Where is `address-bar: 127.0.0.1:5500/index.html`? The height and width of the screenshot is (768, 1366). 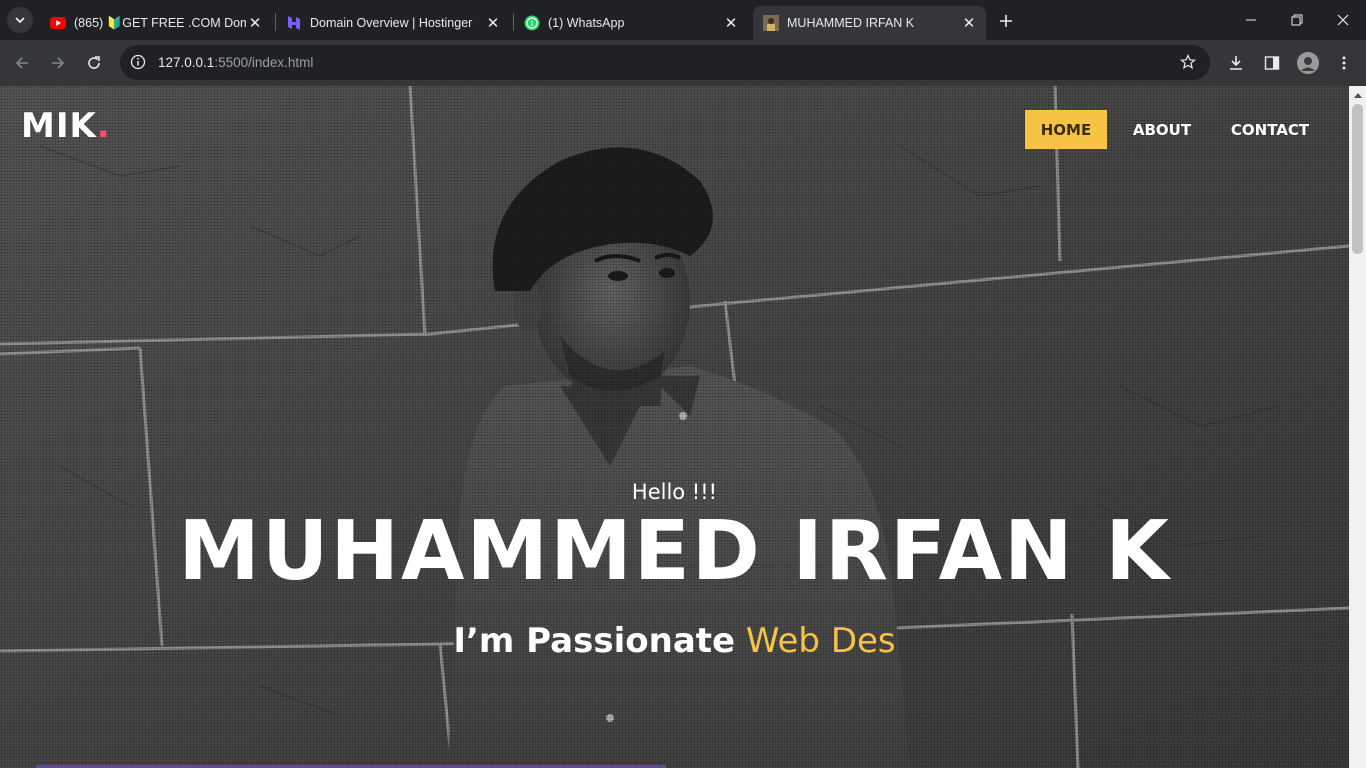
address-bar: 127.0.0.1:5500/index.html is located at coordinates (665, 62).